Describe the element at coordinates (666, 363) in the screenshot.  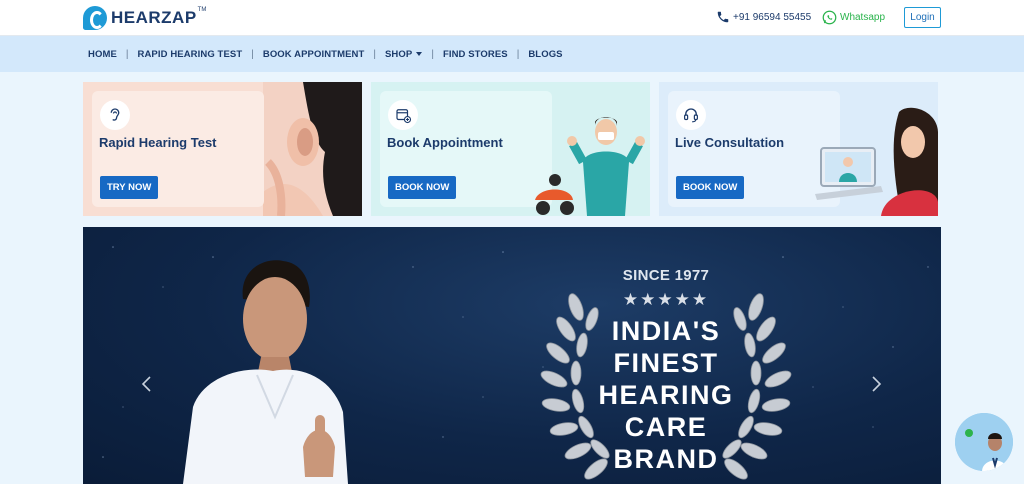
I see `headline-line: FINEST` at that location.